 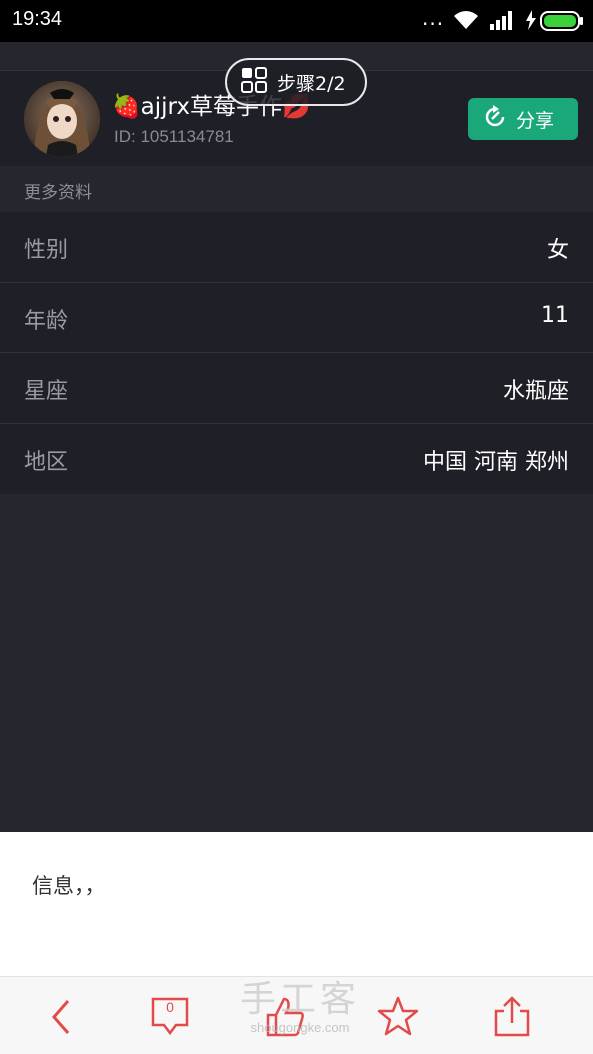 What do you see at coordinates (555, 315) in the screenshot?
I see `info-value: 11` at bounding box center [555, 315].